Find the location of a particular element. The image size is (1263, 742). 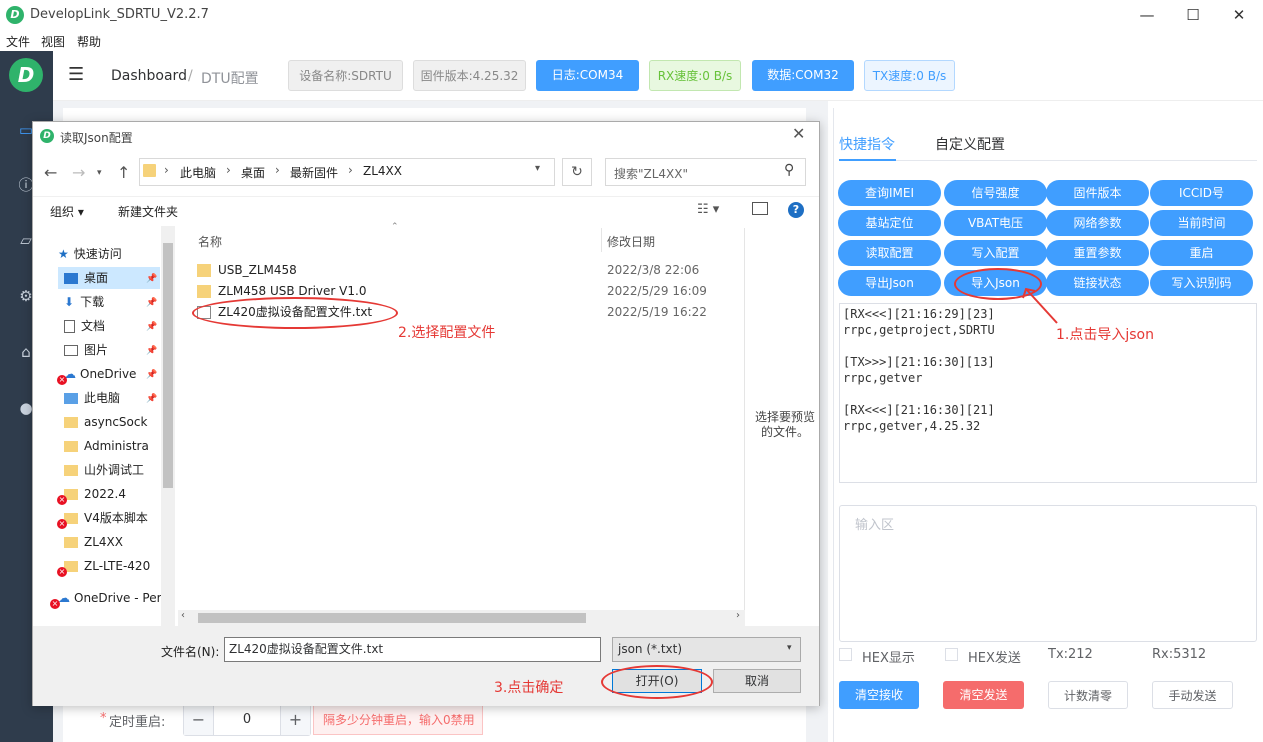

tree-zl4xx: ZL4XX is located at coordinates (93, 542).